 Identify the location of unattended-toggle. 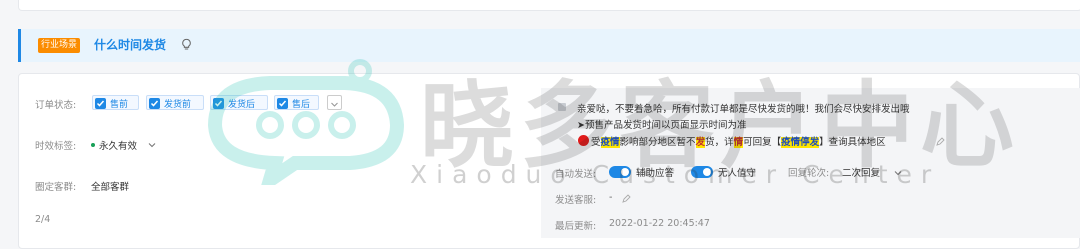
(702, 172).